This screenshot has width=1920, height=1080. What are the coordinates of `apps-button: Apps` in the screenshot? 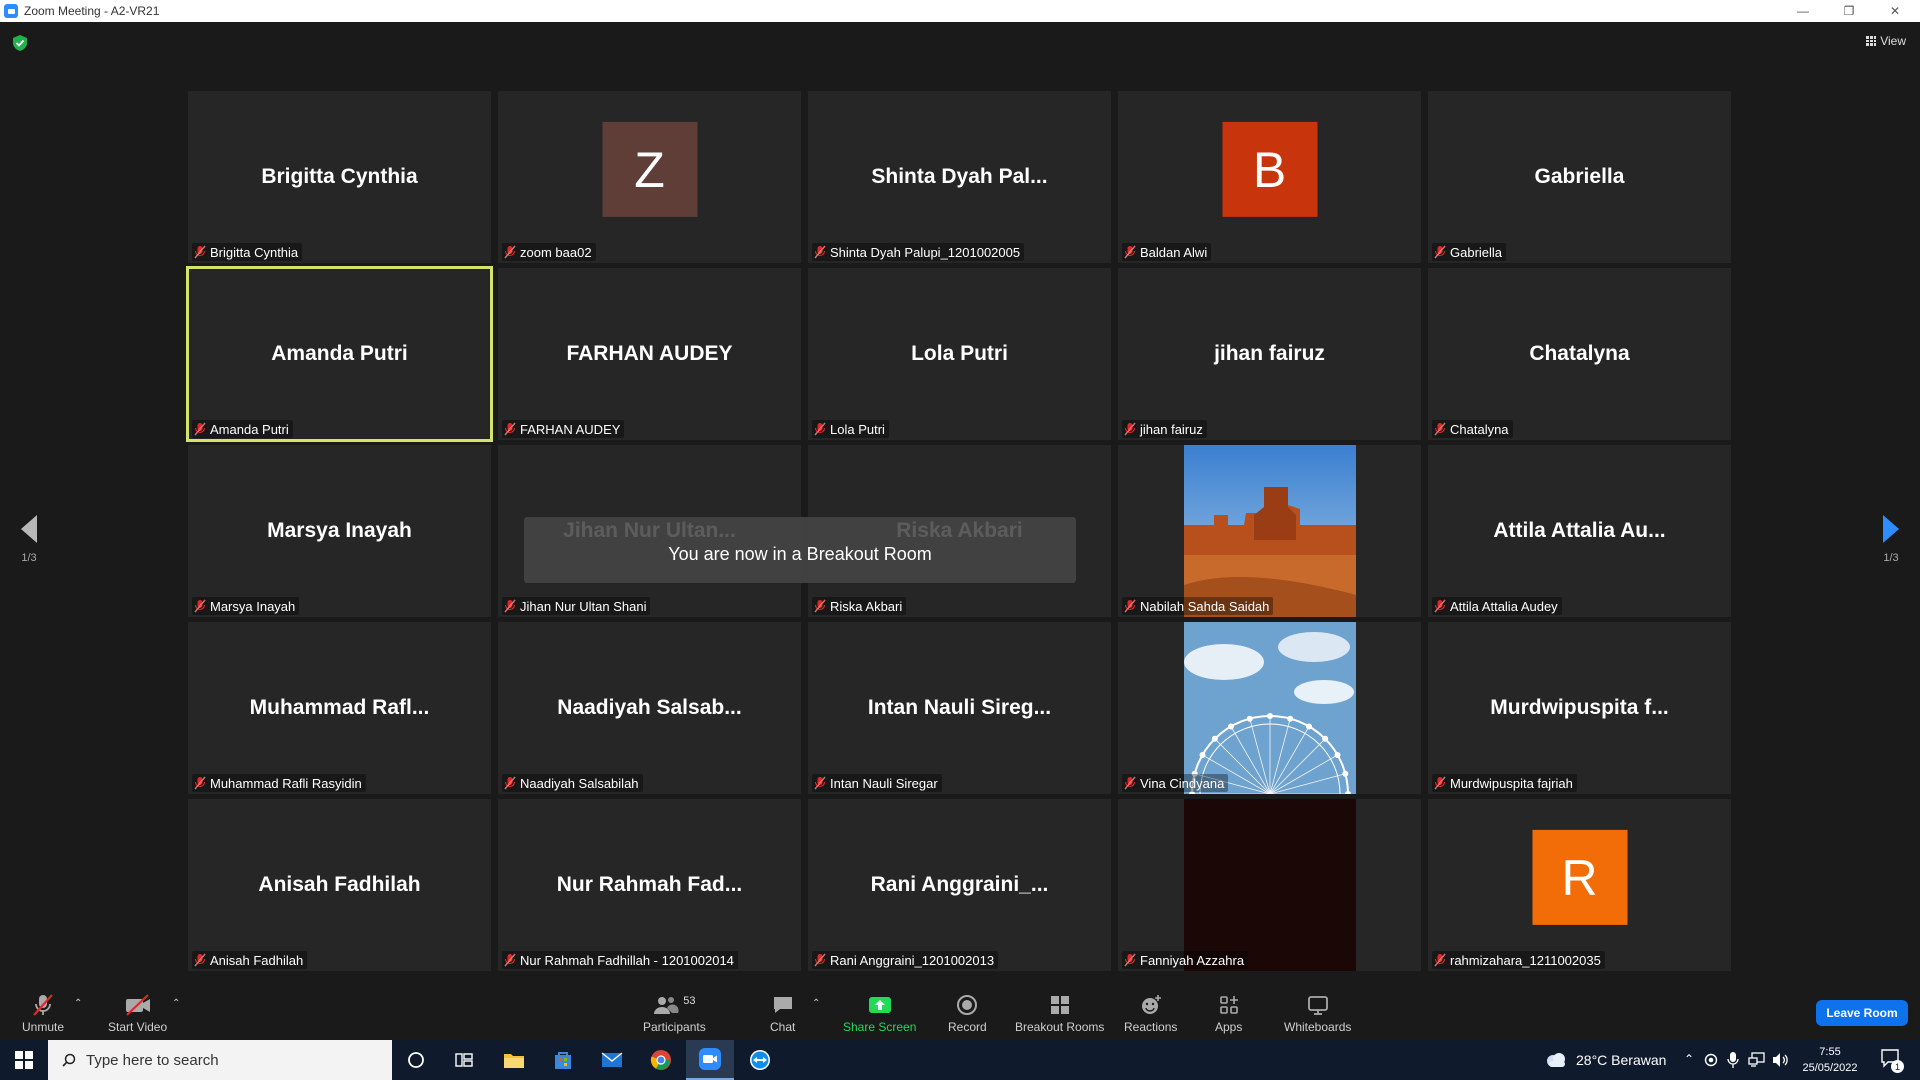 It's located at (1228, 1013).